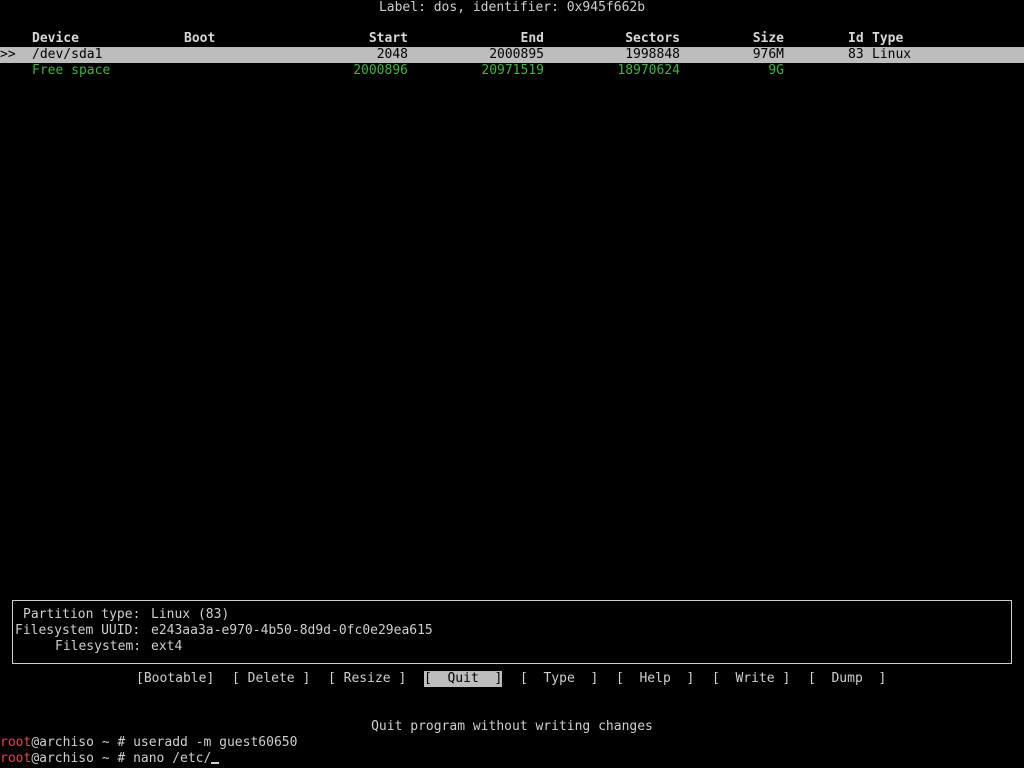  Describe the element at coordinates (175, 679) in the screenshot. I see `bootable-button: [Bootable]` at that location.